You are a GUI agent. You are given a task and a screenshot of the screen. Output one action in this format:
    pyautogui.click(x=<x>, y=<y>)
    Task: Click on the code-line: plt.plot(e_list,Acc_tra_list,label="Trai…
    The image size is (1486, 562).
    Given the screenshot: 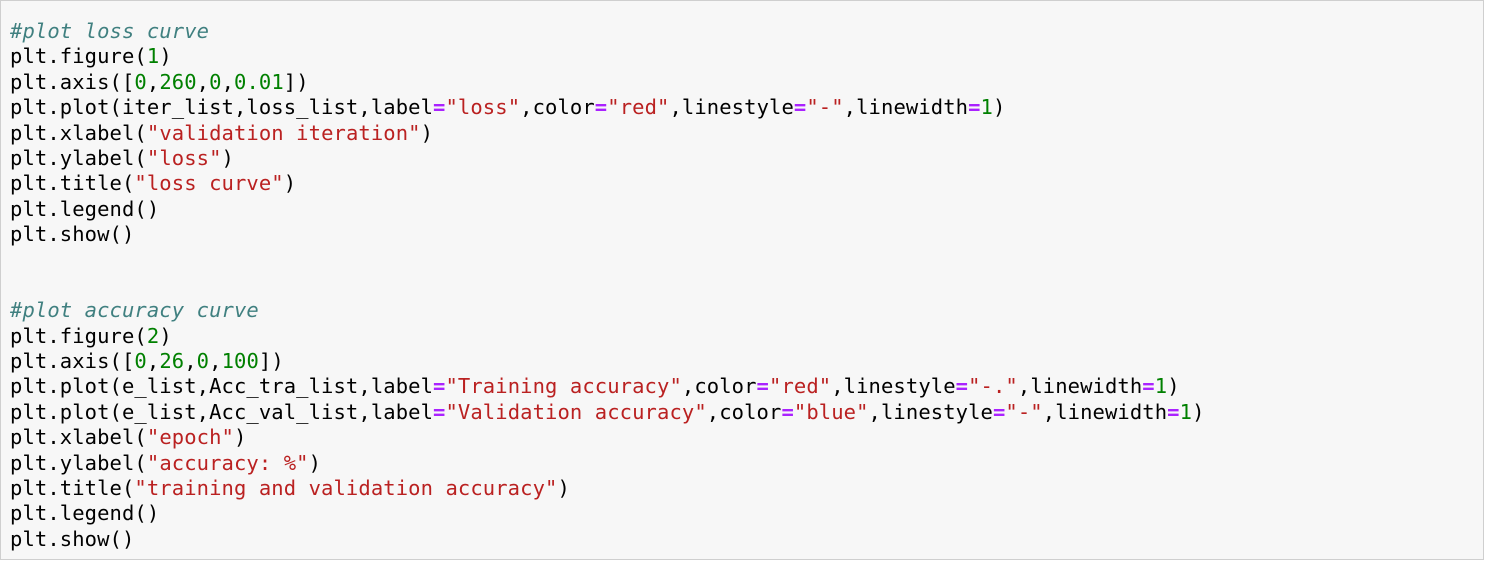 What is the action you would take?
    pyautogui.click(x=607, y=386)
    